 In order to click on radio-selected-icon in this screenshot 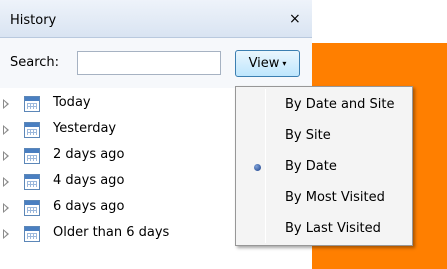, I will do `click(257, 167)`.